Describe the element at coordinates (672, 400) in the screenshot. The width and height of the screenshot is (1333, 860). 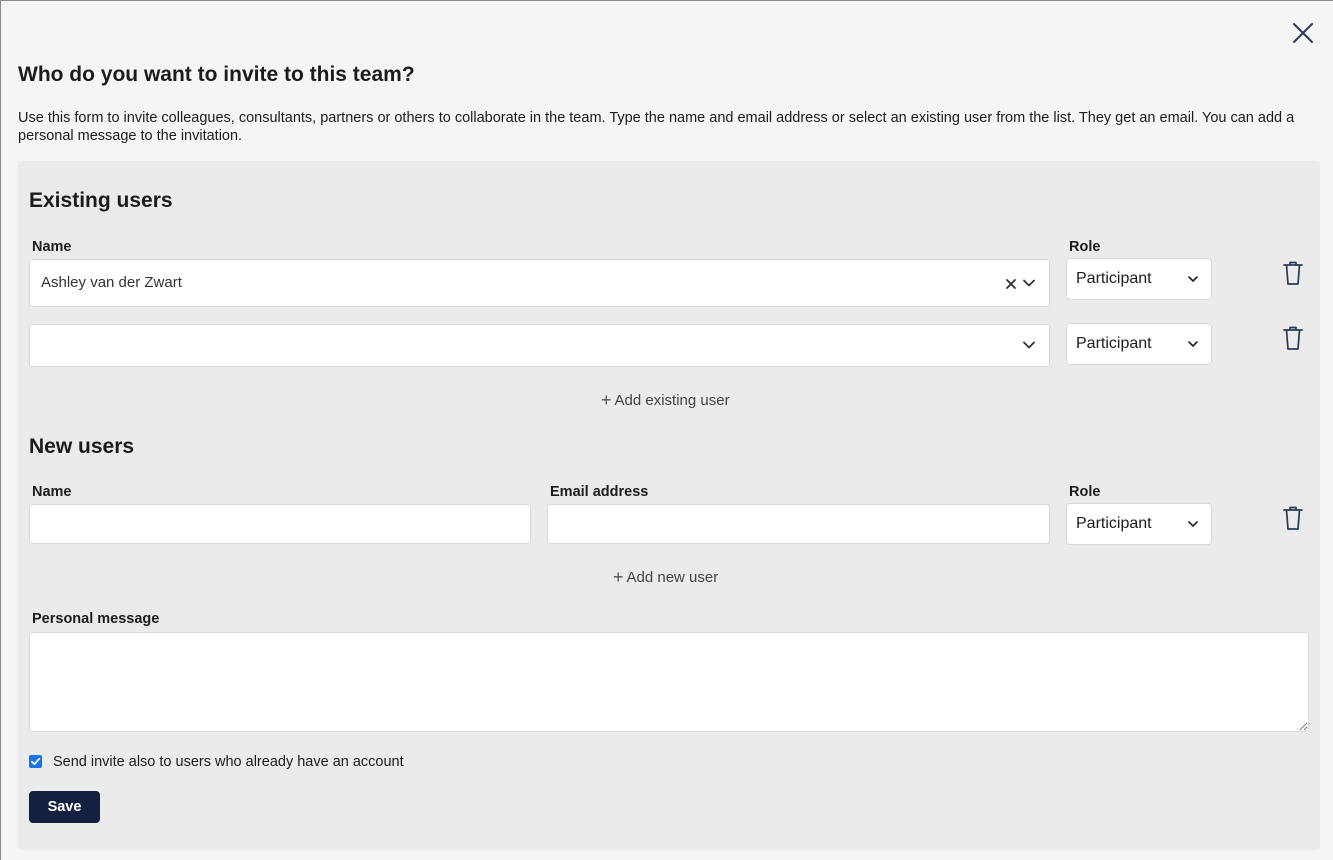
I see `add-existing-user-label: Add existing user` at that location.